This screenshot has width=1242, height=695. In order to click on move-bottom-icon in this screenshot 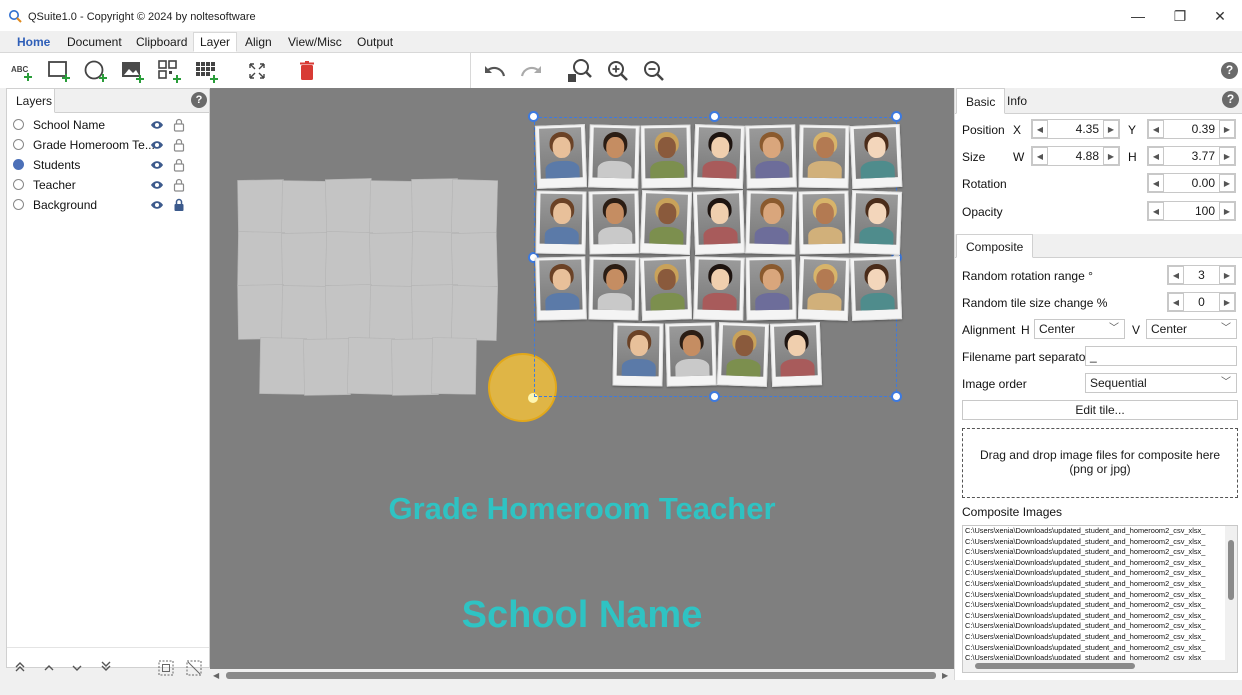, I will do `click(106, 666)`.